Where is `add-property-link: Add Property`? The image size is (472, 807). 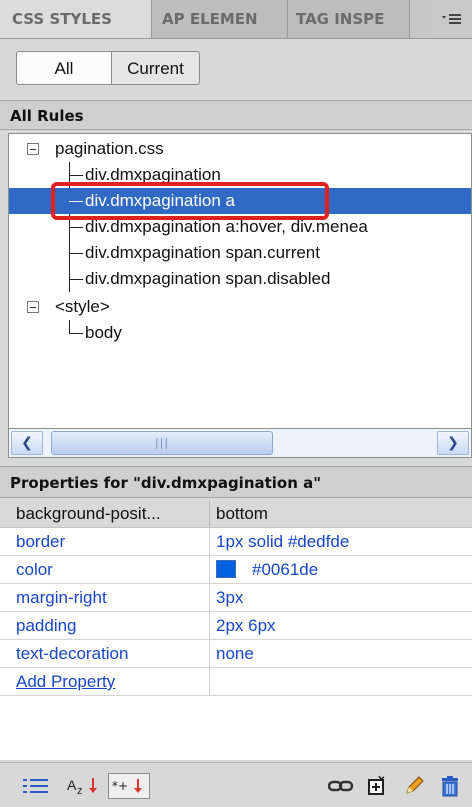 add-property-link: Add Property is located at coordinates (105, 681).